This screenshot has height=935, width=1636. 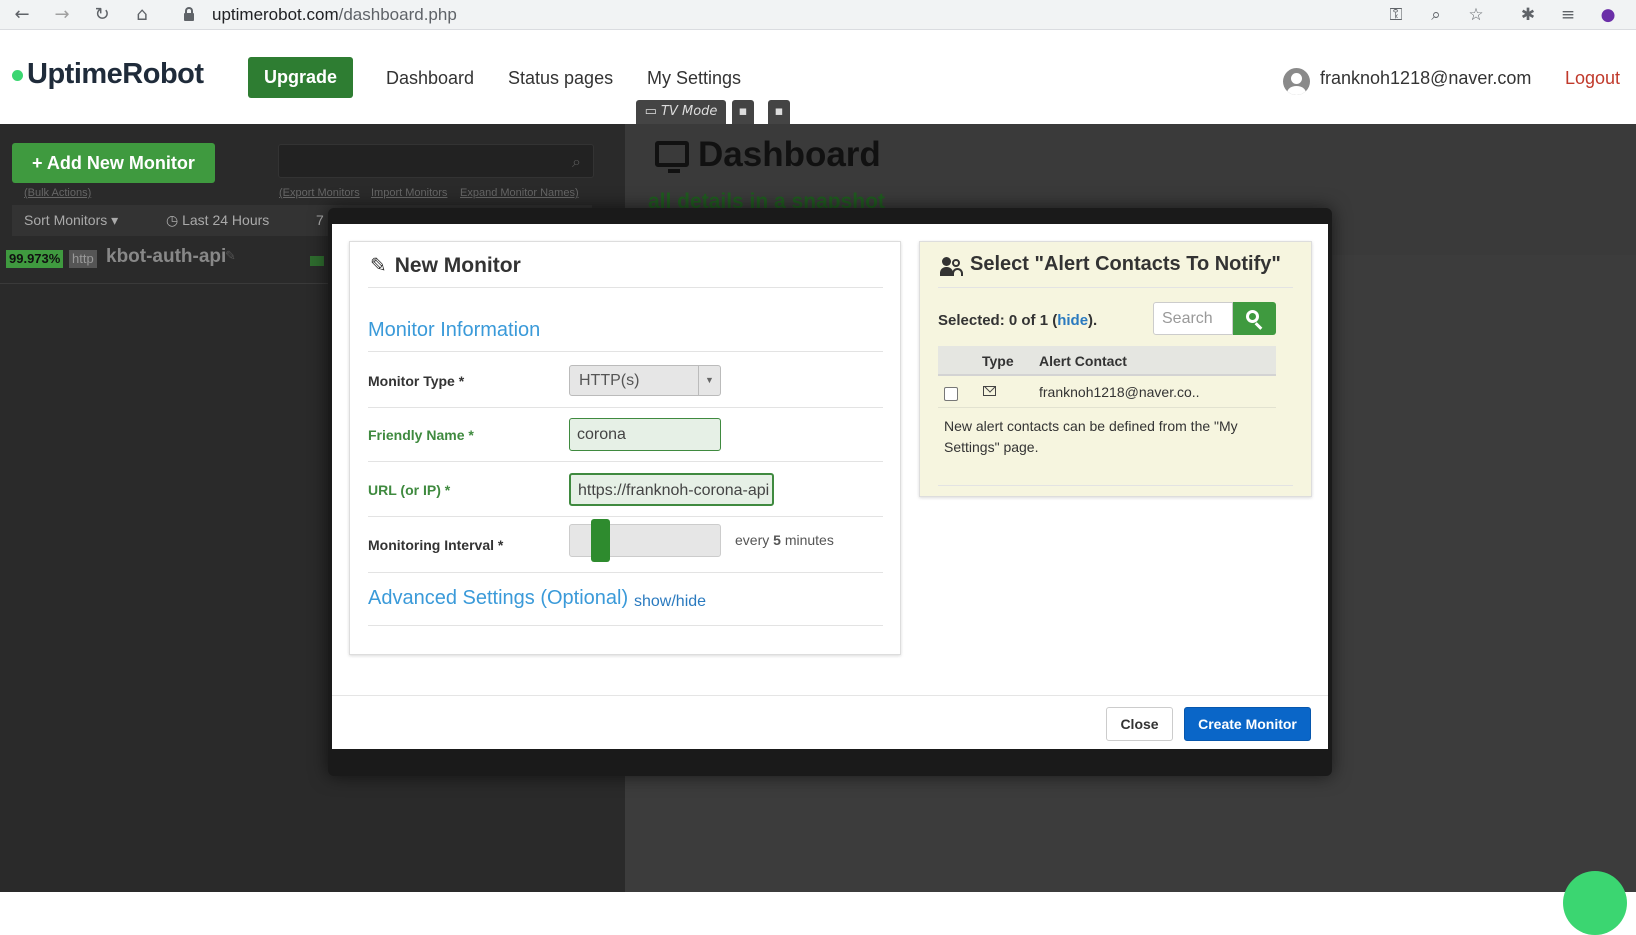 I want to click on monitor-type-badge: http, so click(x=83, y=259).